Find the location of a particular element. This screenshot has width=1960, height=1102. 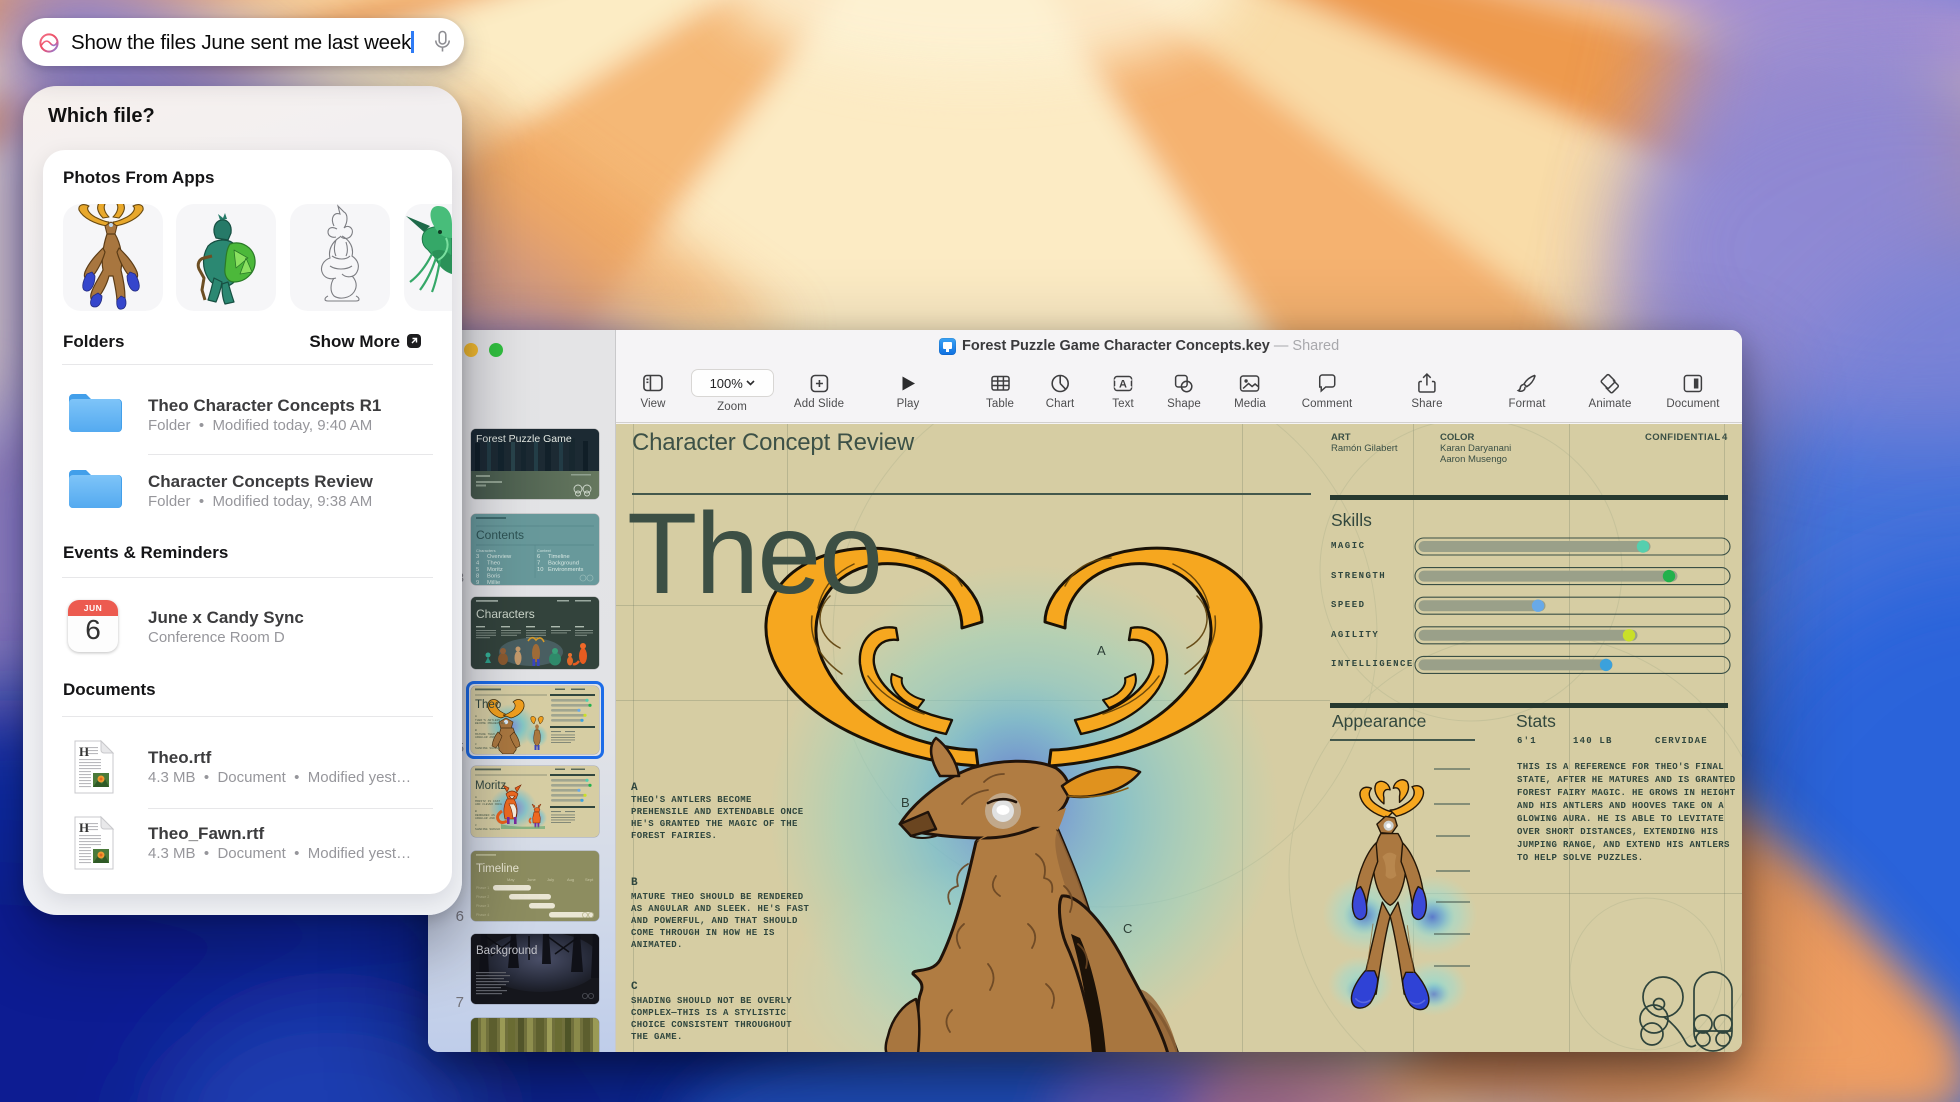

svg-text: Context is located at coordinates (544, 550).